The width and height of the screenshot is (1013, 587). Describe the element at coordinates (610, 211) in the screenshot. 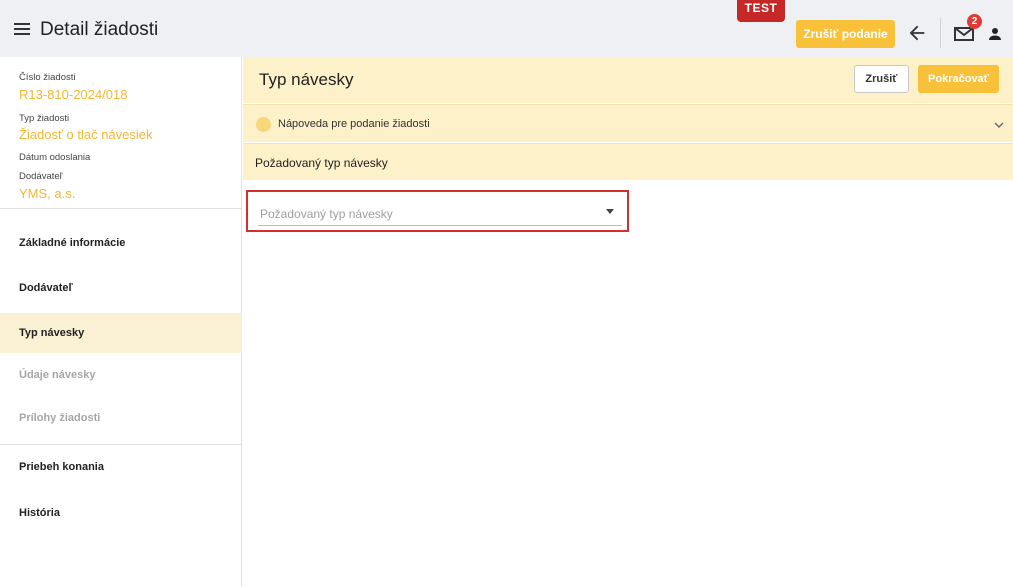

I see `dropdown-arrow-icon` at that location.